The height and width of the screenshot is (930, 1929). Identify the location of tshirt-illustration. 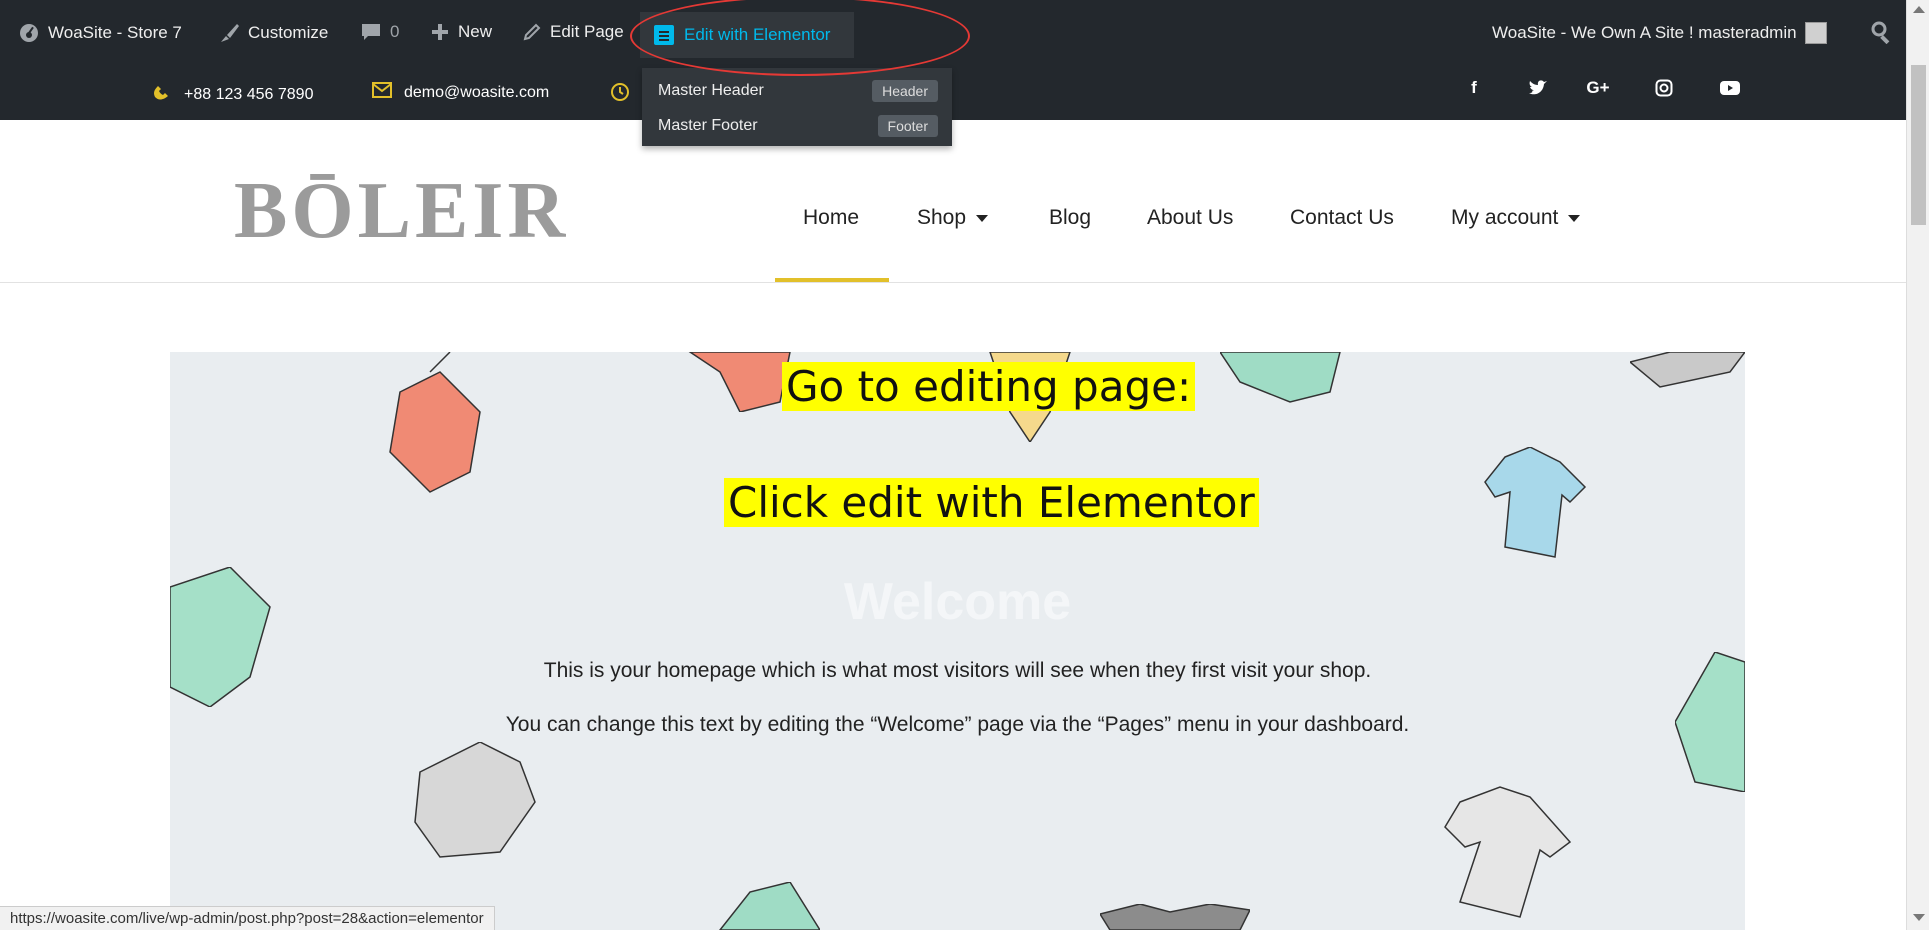
(1508, 852).